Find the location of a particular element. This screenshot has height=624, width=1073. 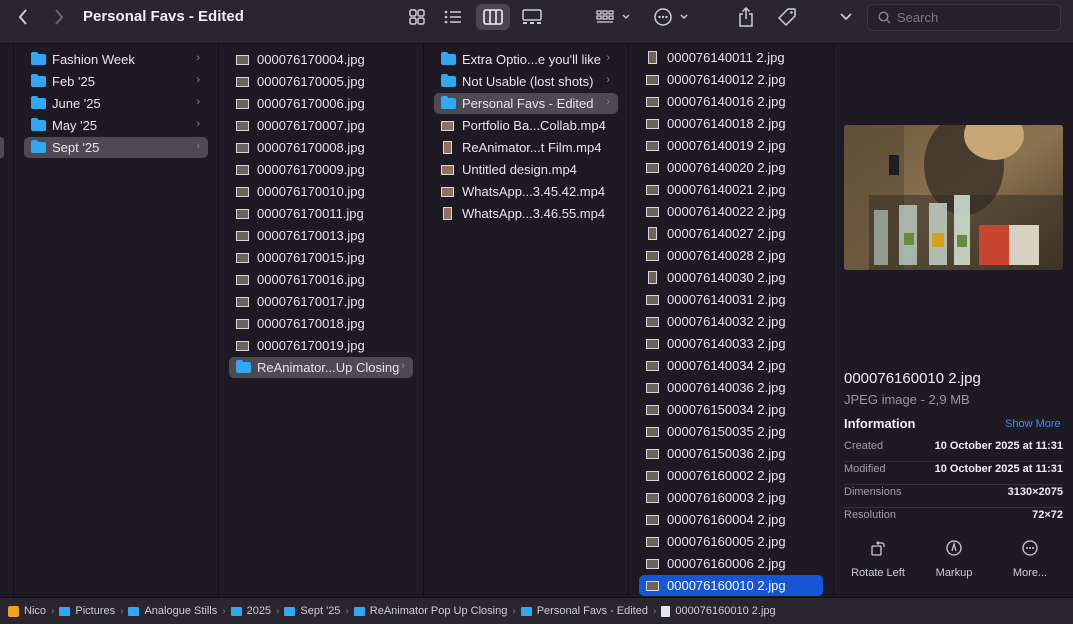

crumb-label: Personal Favs - Edited is located at coordinates (592, 611).